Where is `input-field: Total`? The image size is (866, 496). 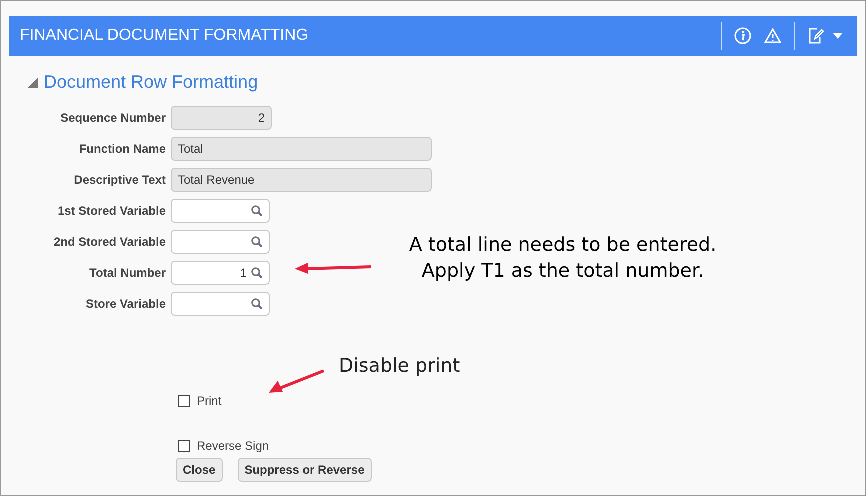
input-field: Total is located at coordinates (301, 149).